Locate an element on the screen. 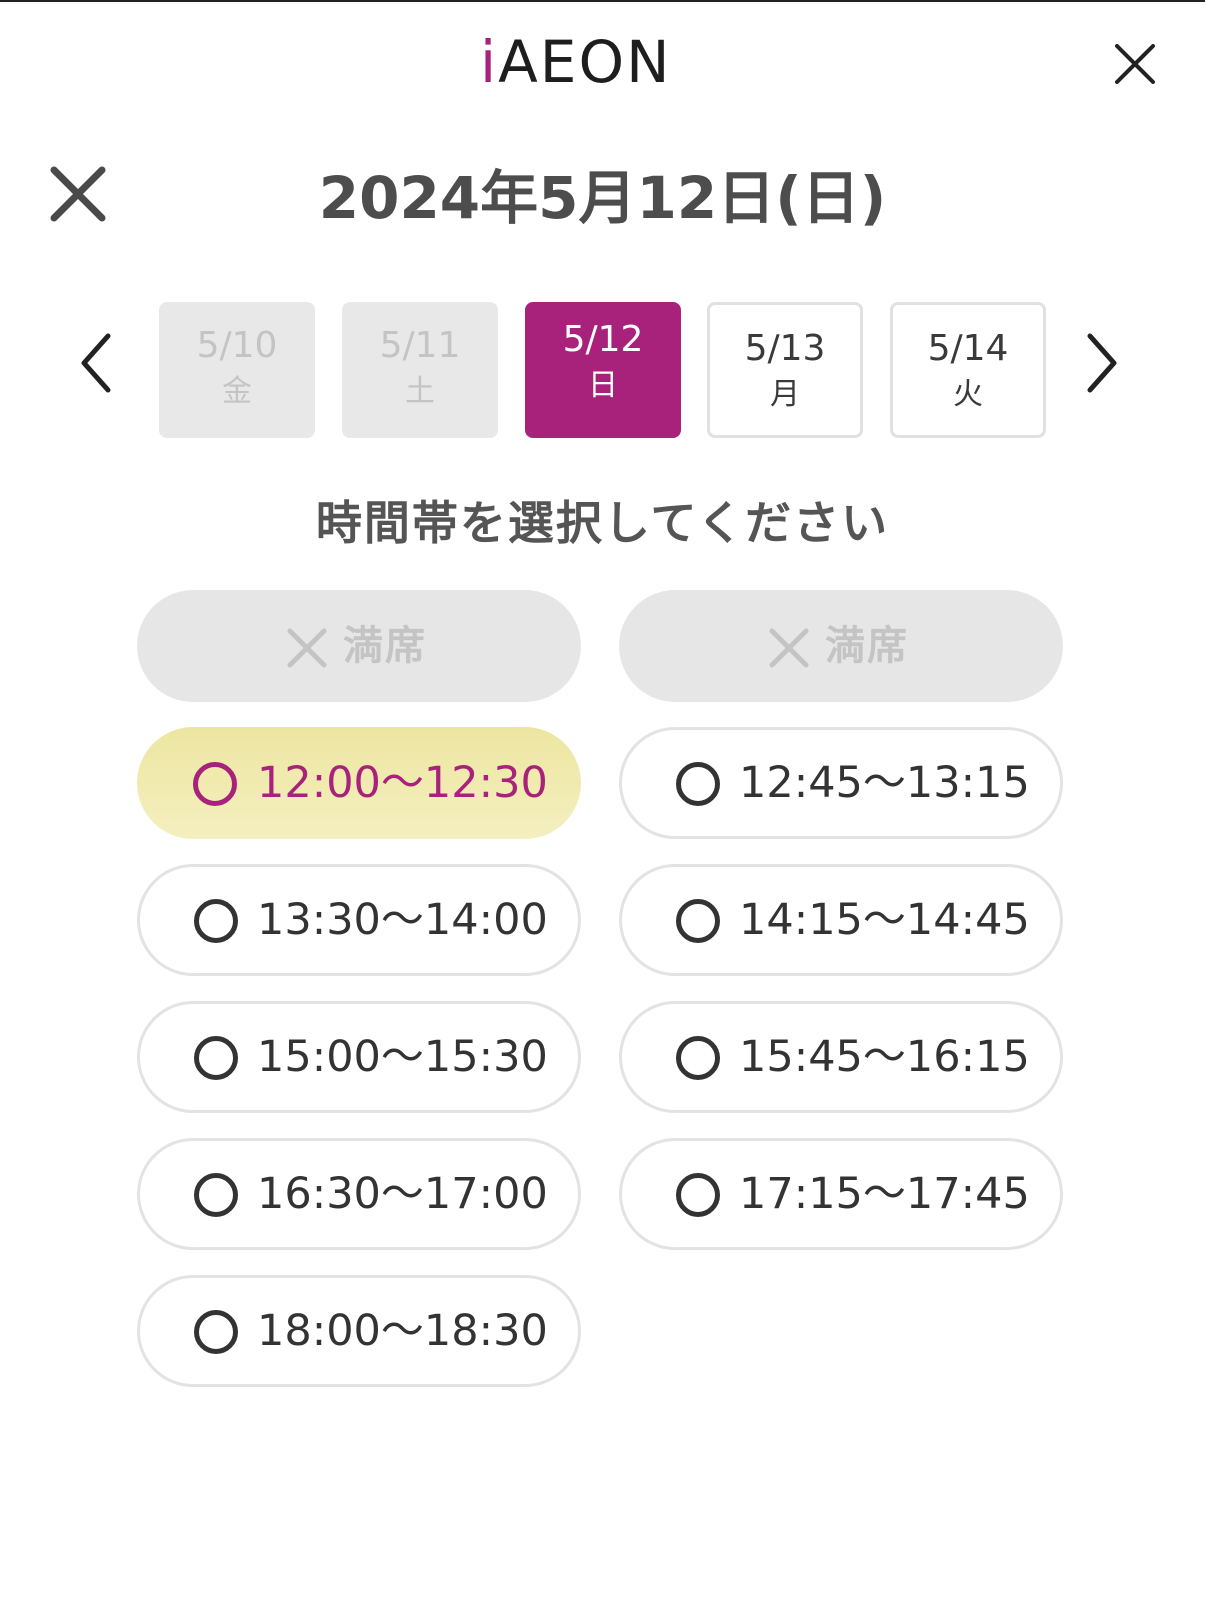 Image resolution: width=1205 pixels, height=1600 pixels. close-modal-button is located at coordinates (78, 194).